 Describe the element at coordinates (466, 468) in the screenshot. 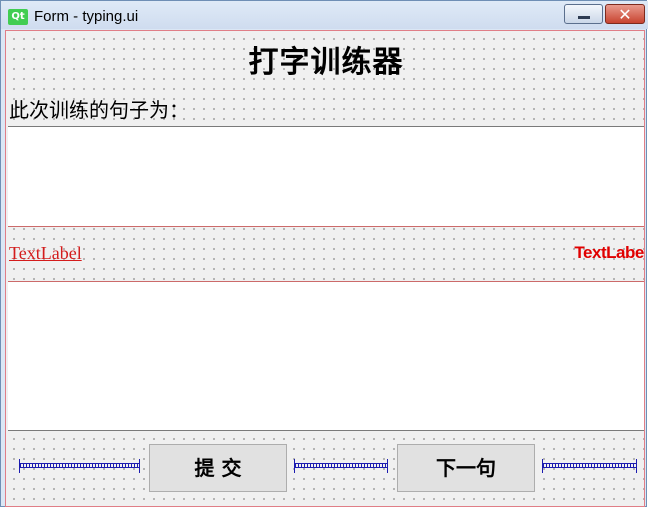

I see `next-sentence-button: 下一句` at that location.